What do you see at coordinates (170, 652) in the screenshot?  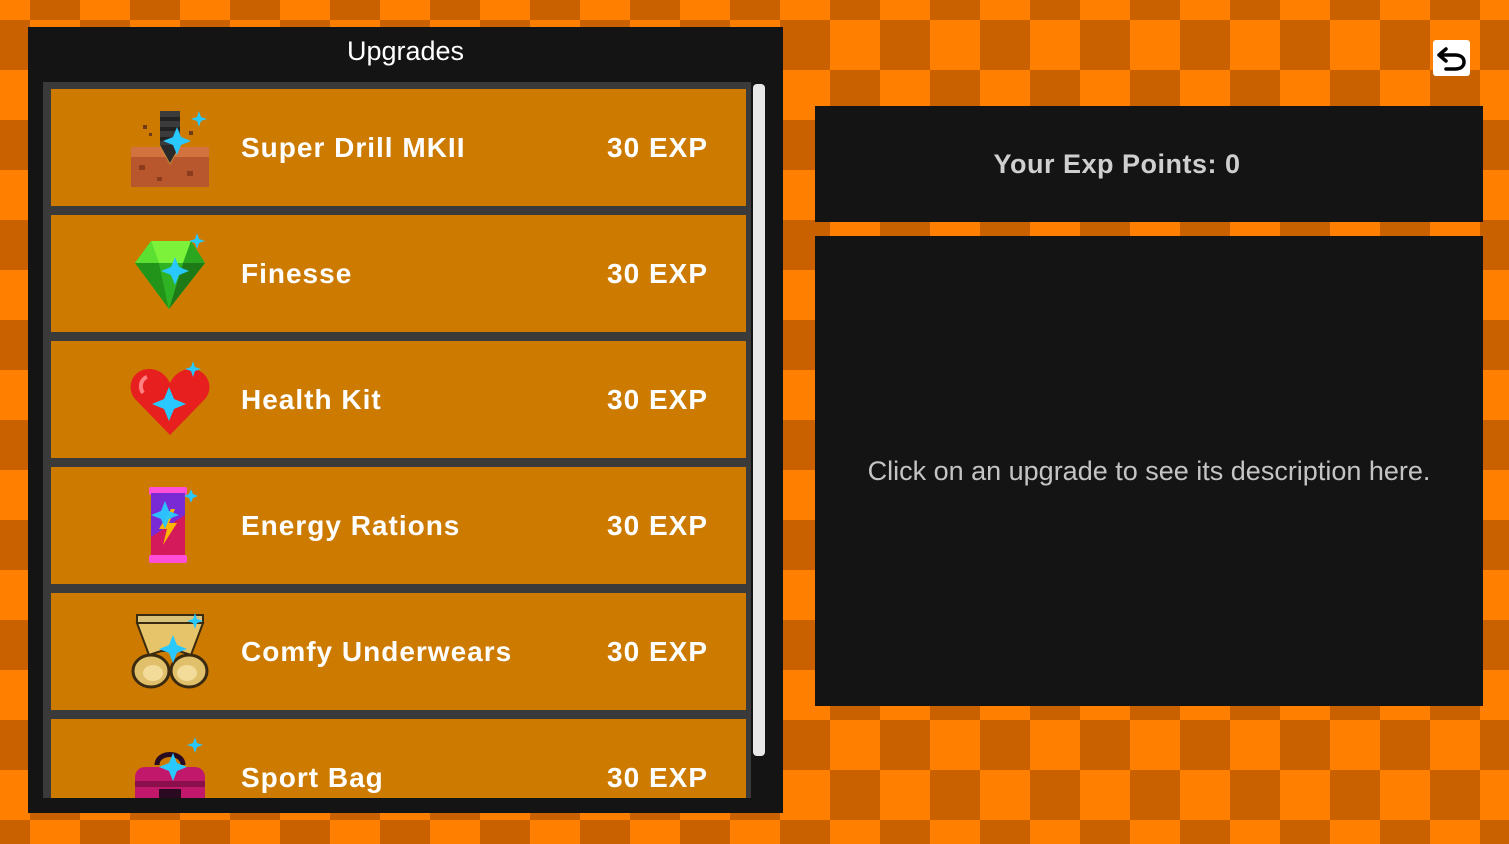 I see `underwear-icon` at bounding box center [170, 652].